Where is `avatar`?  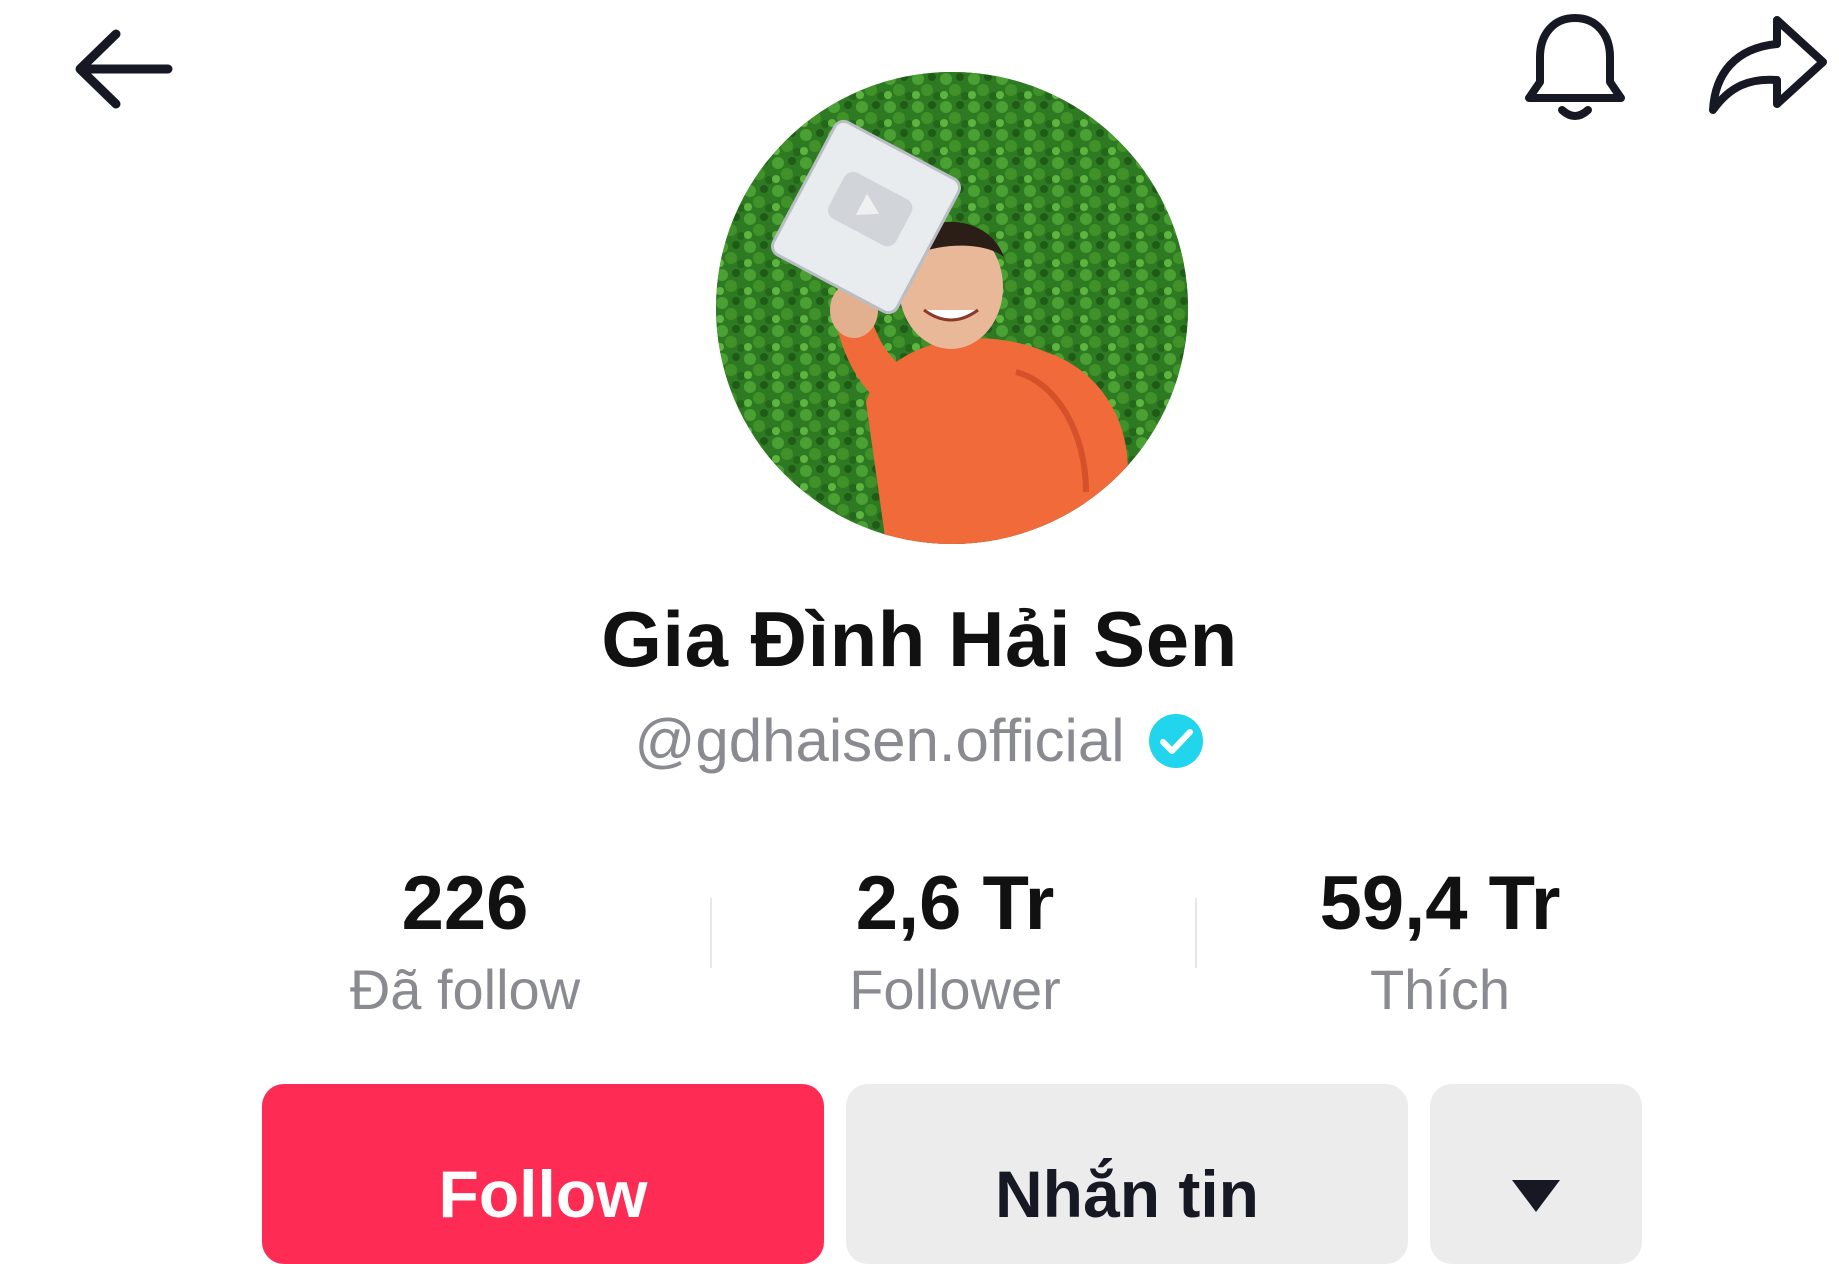 avatar is located at coordinates (952, 308).